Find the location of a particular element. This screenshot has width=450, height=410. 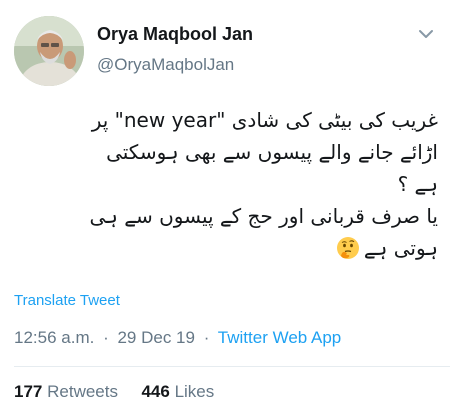

tweet-date: 29 Dec 19 is located at coordinates (156, 337).